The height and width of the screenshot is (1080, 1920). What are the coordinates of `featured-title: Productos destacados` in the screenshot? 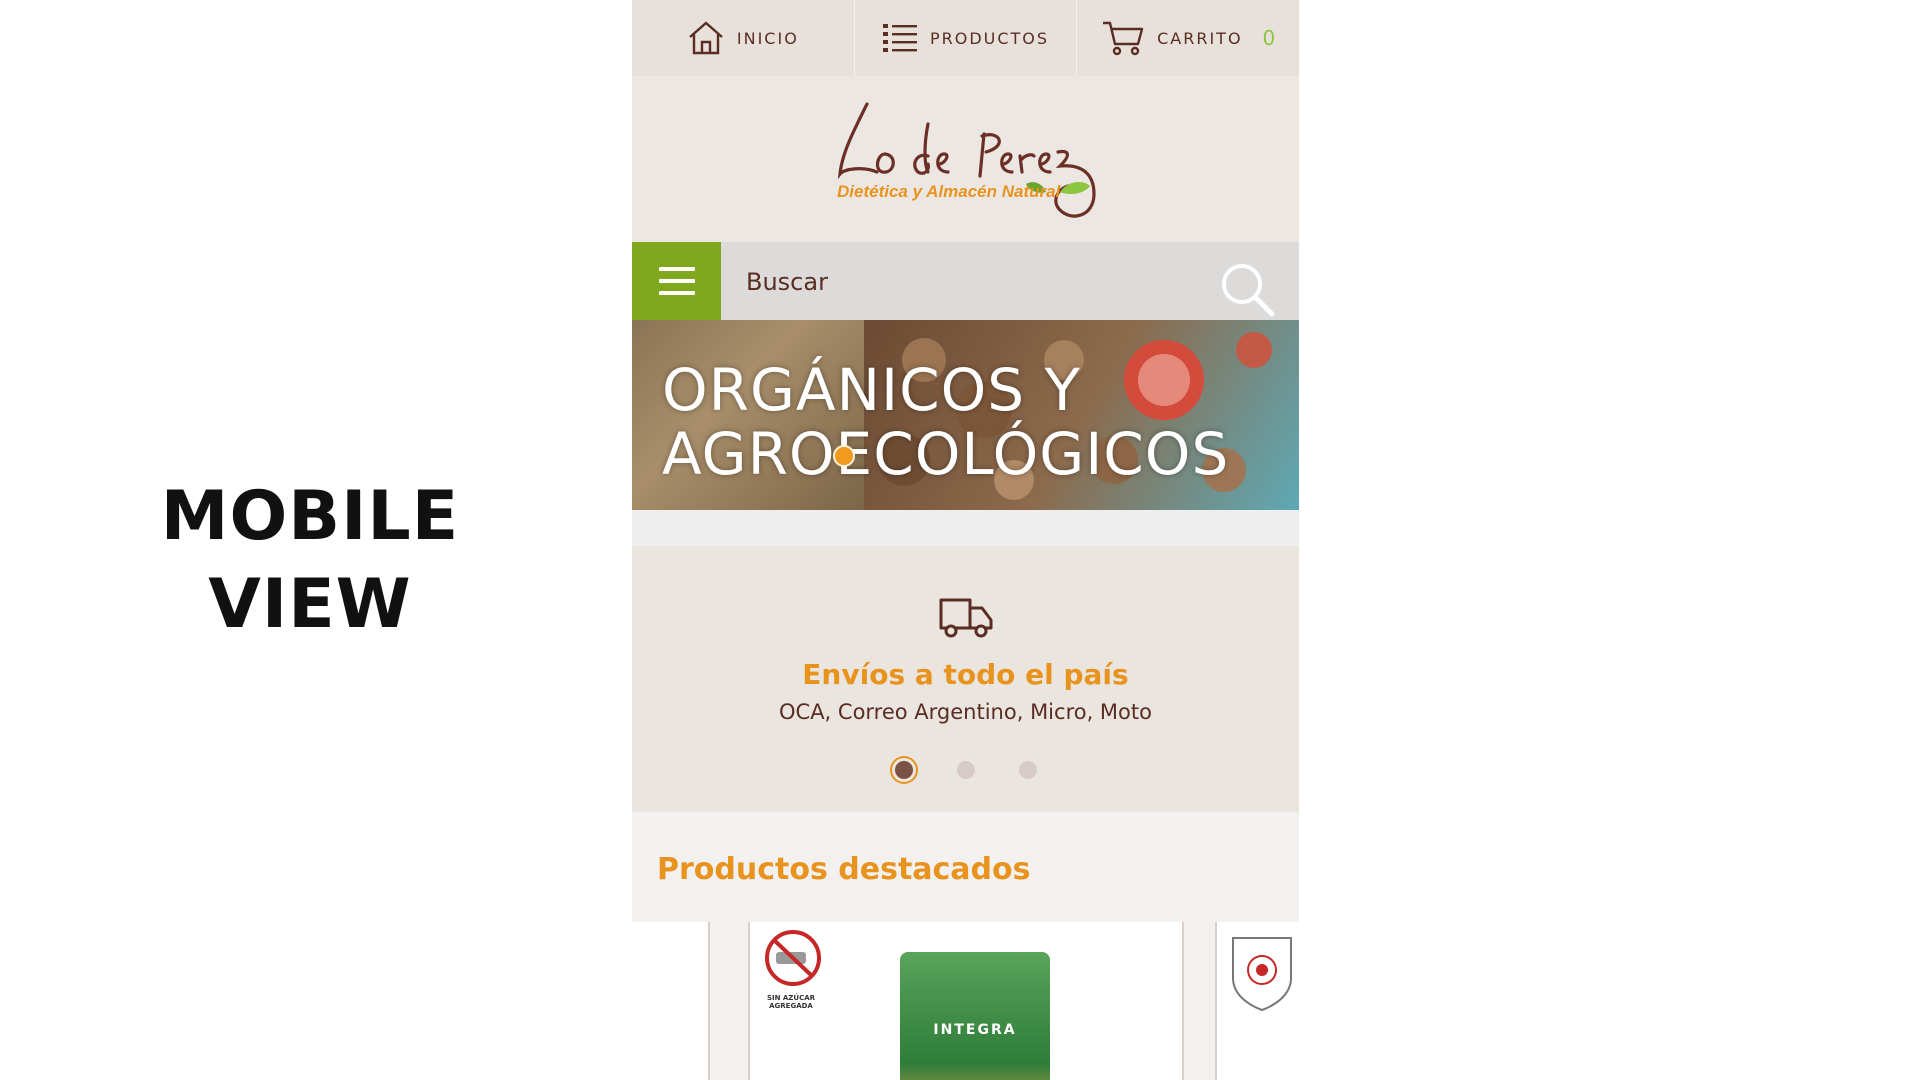 It's located at (844, 869).